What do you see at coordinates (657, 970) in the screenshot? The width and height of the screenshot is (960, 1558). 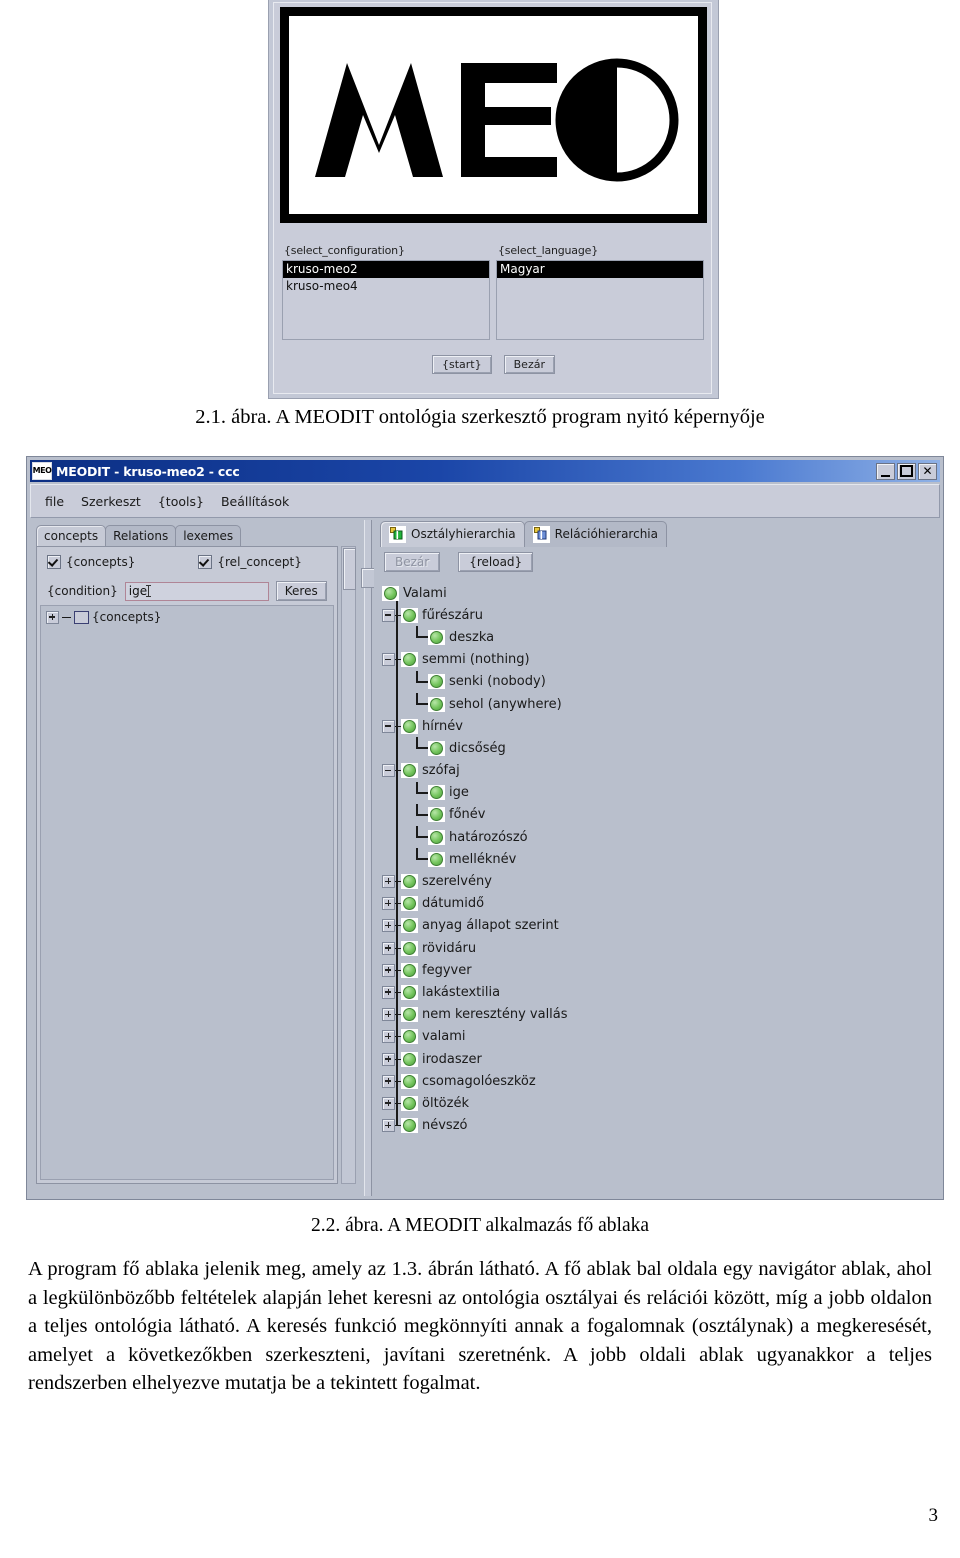 I see `tree-row: fegyver` at bounding box center [657, 970].